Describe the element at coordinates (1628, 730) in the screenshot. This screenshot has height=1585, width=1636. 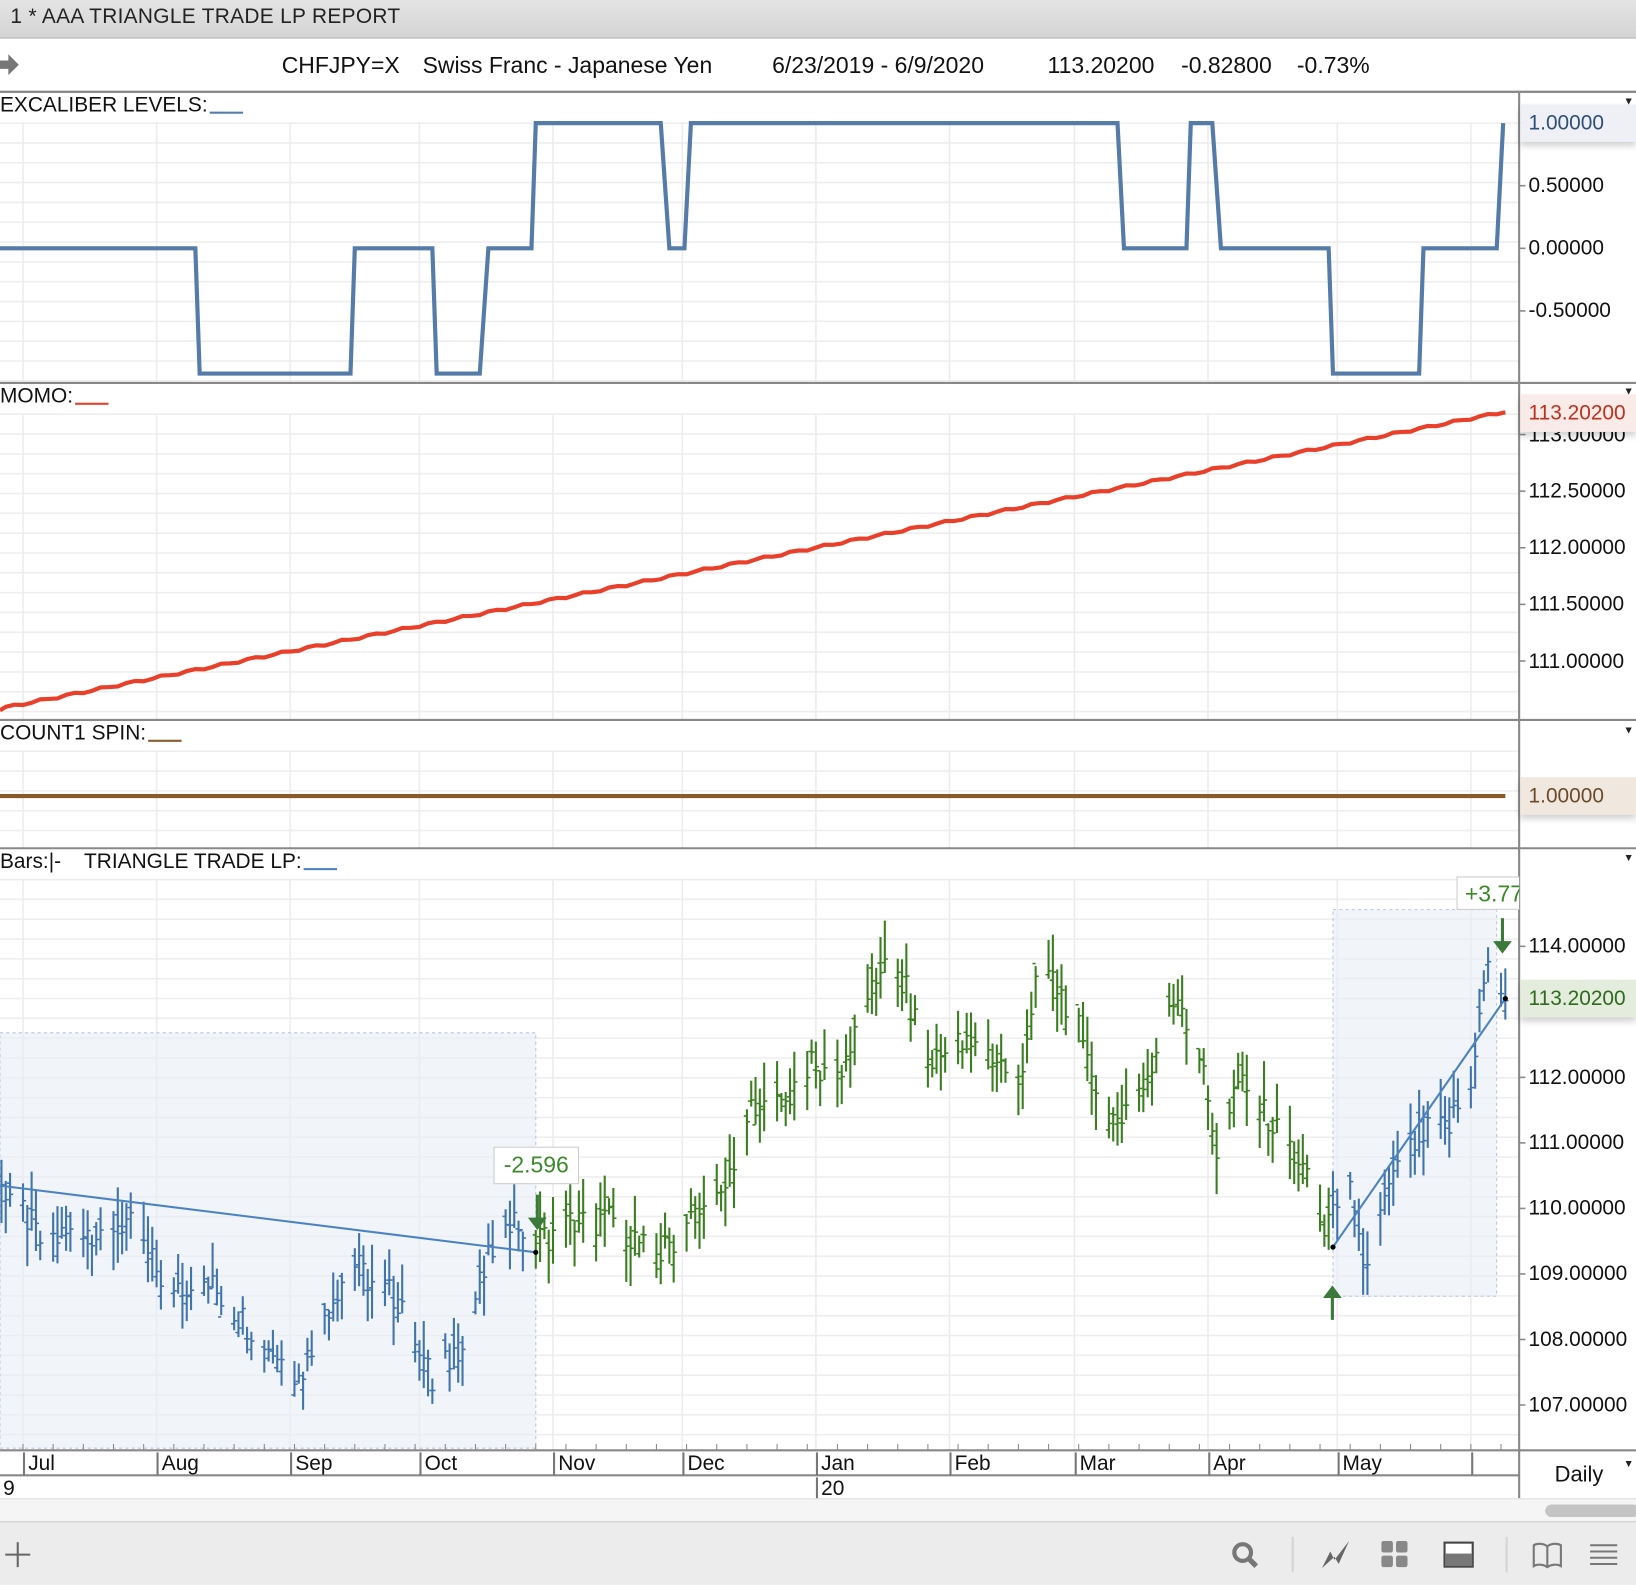
I see `count1-menu-caret: ▼` at that location.